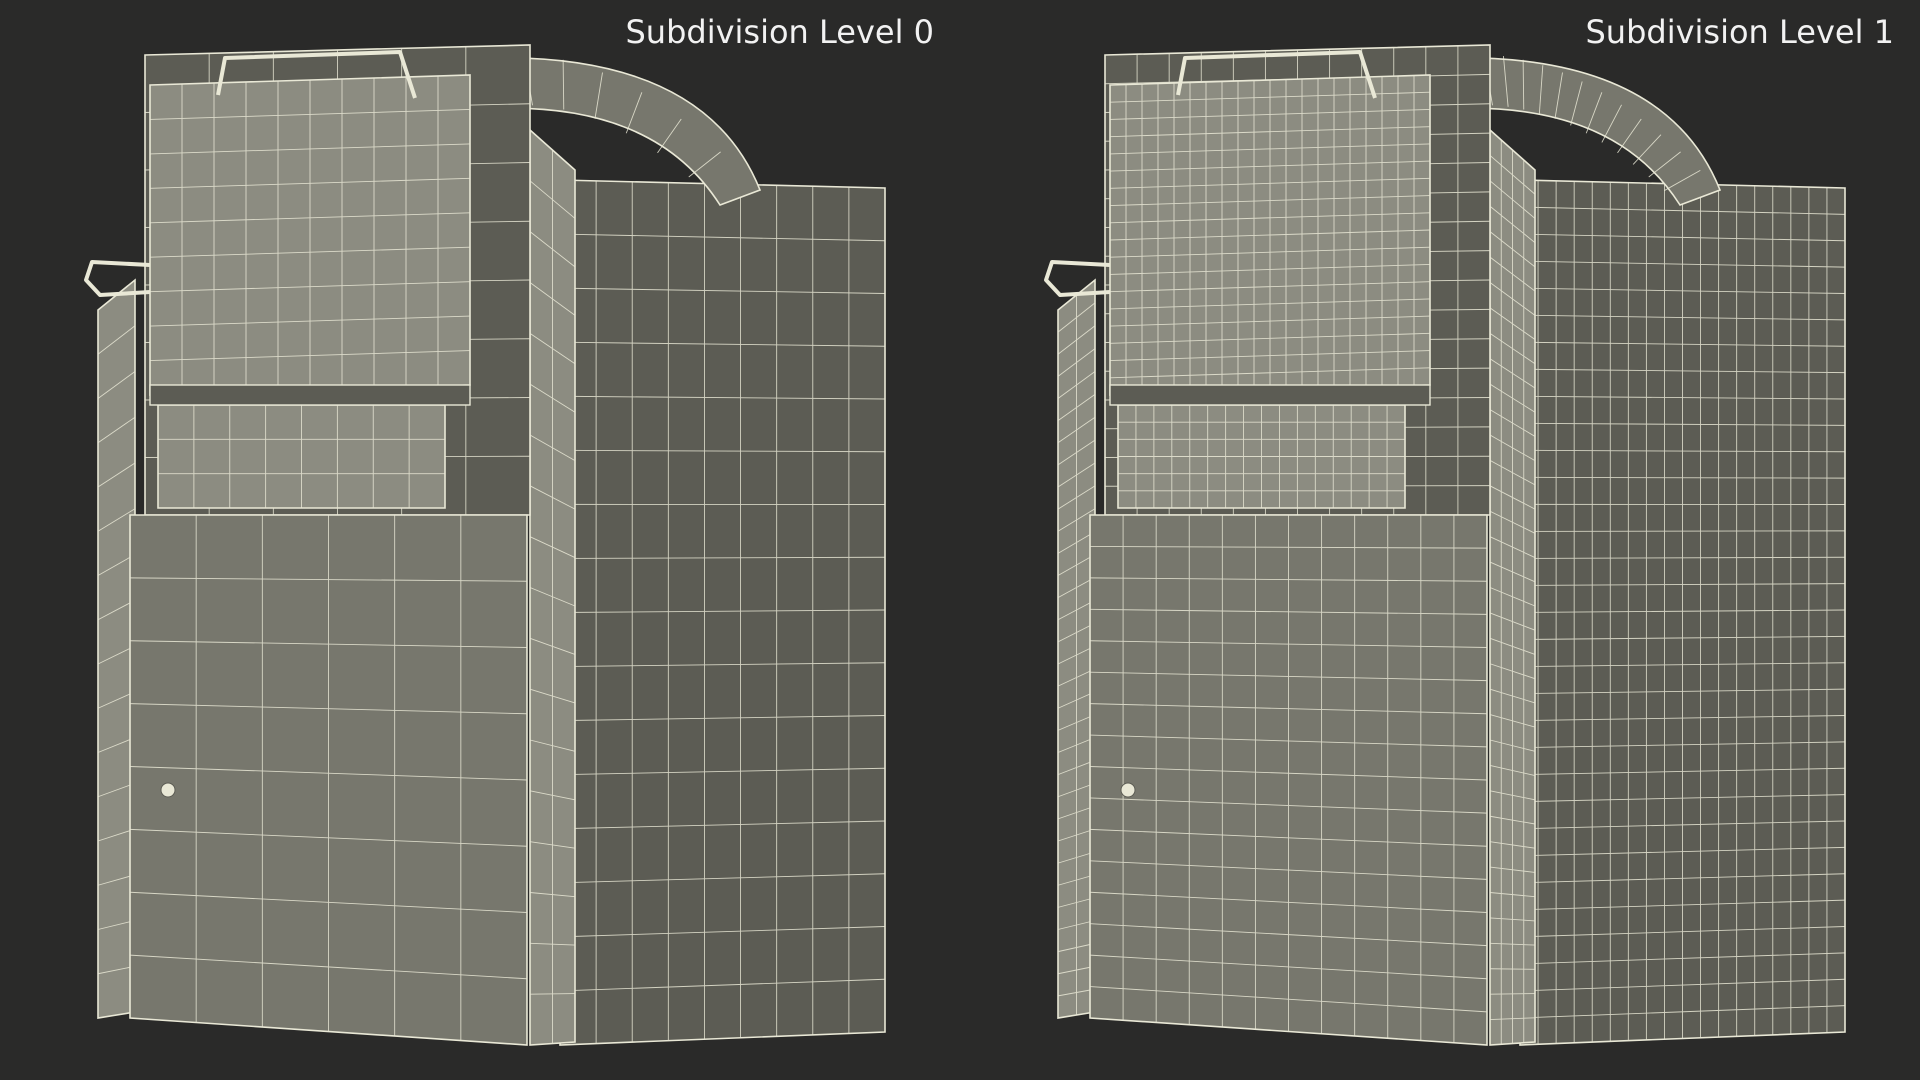 This screenshot has height=1080, width=1920. What do you see at coordinates (1077, 278) in the screenshot?
I see `level-1-side-latch` at bounding box center [1077, 278].